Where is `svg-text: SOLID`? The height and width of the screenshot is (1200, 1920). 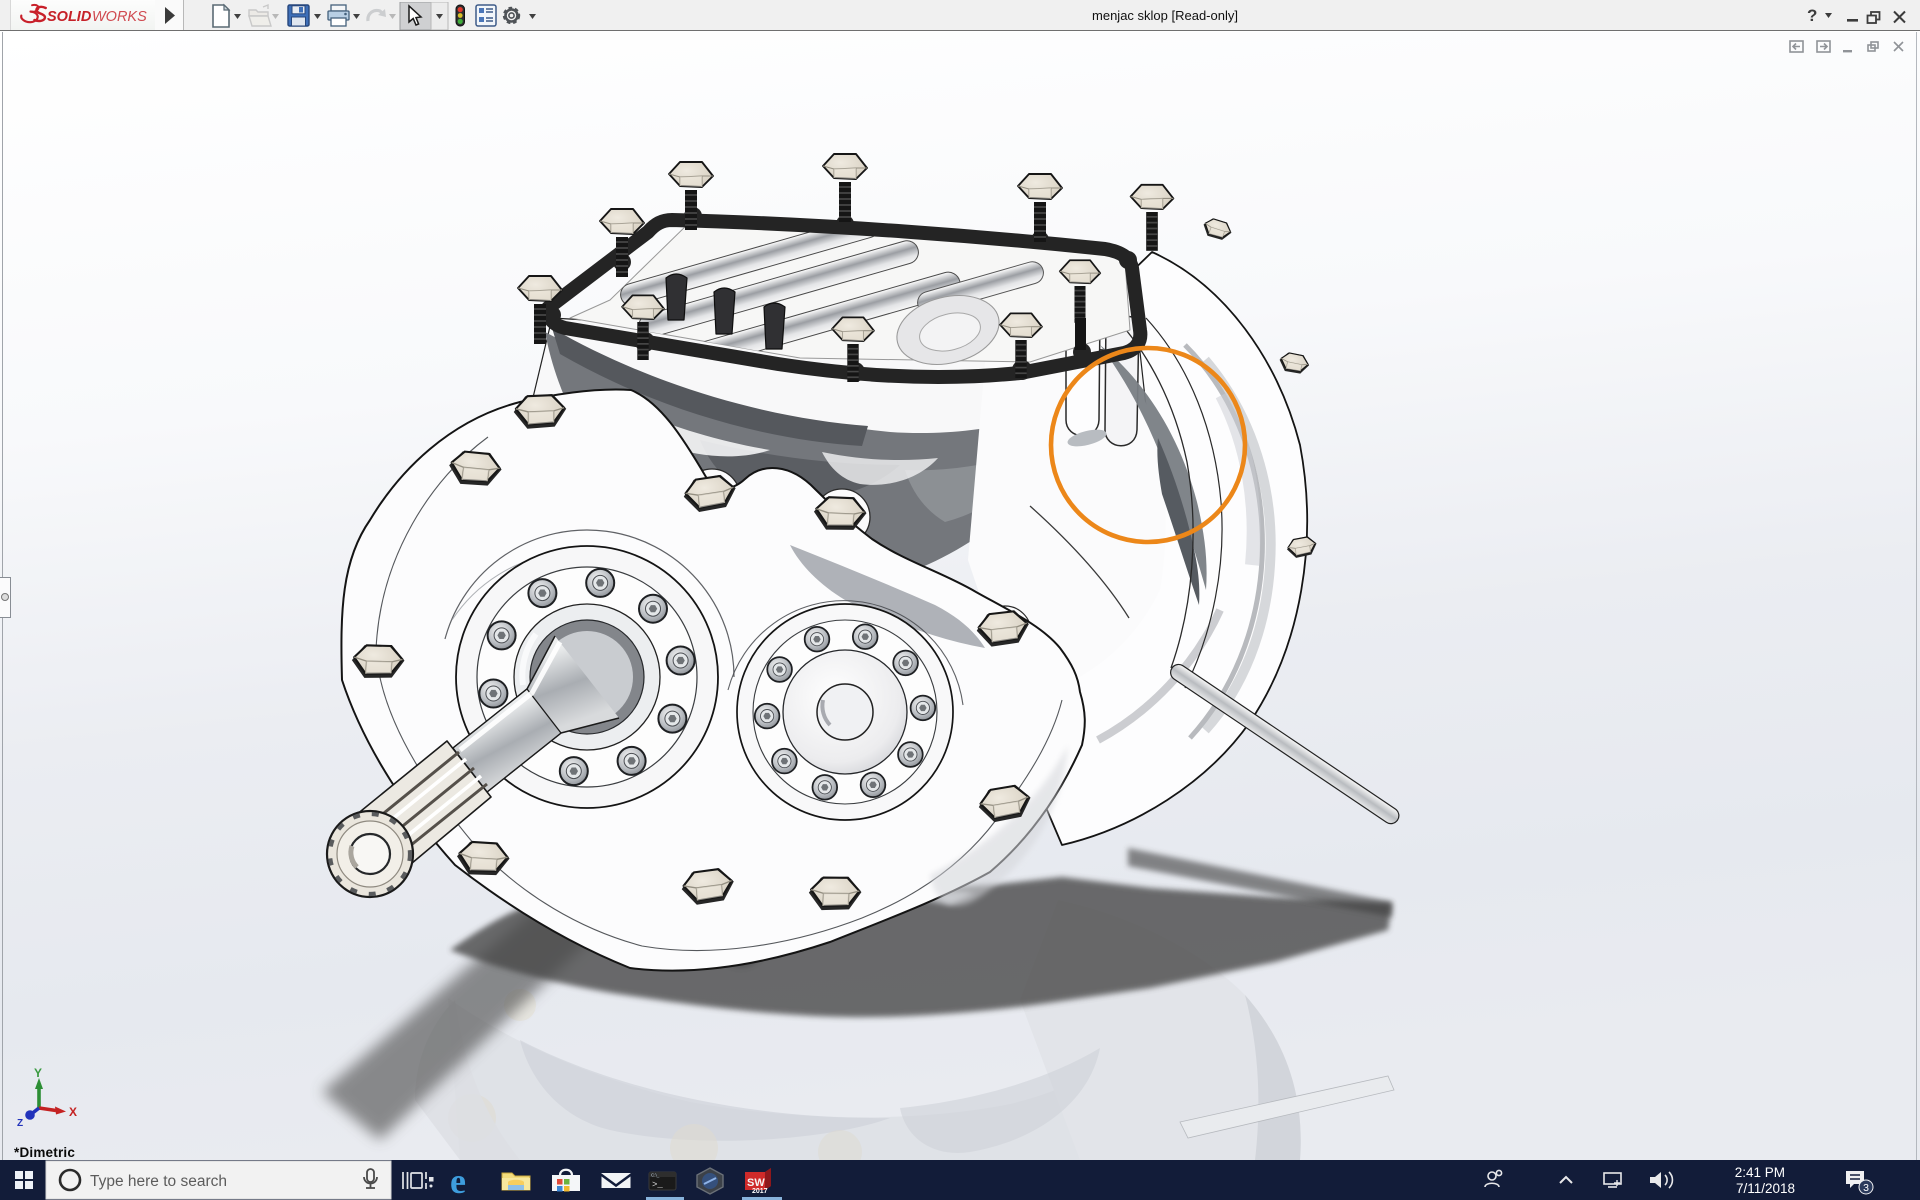
svg-text: SOLID is located at coordinates (69, 17).